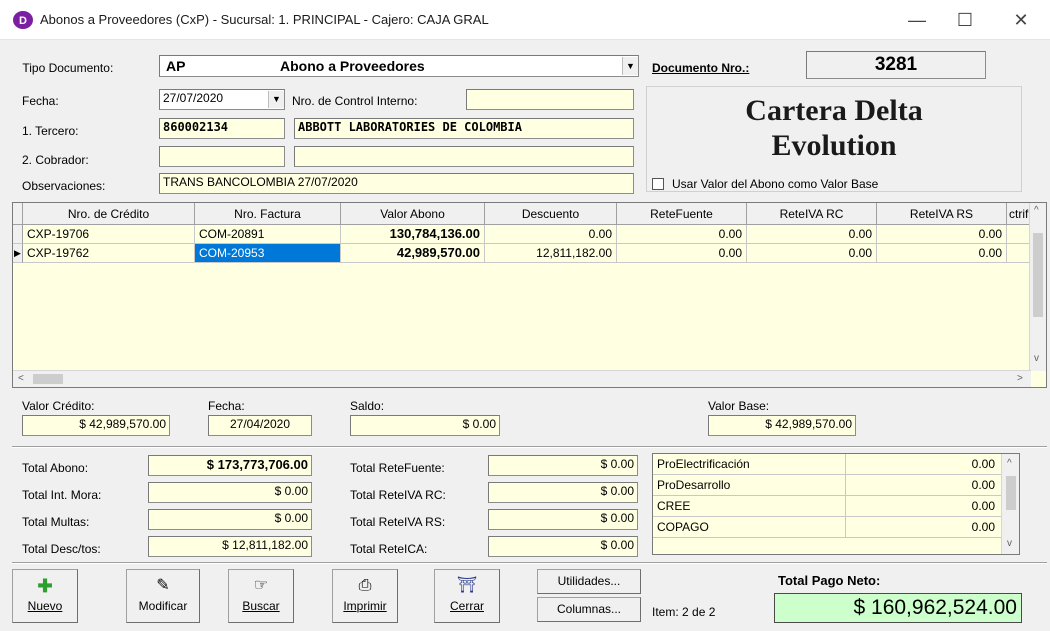 Image resolution: width=1050 pixels, height=631 pixels. Describe the element at coordinates (276, 99) in the screenshot. I see `calendar-dropdown-icon: ▼` at that location.